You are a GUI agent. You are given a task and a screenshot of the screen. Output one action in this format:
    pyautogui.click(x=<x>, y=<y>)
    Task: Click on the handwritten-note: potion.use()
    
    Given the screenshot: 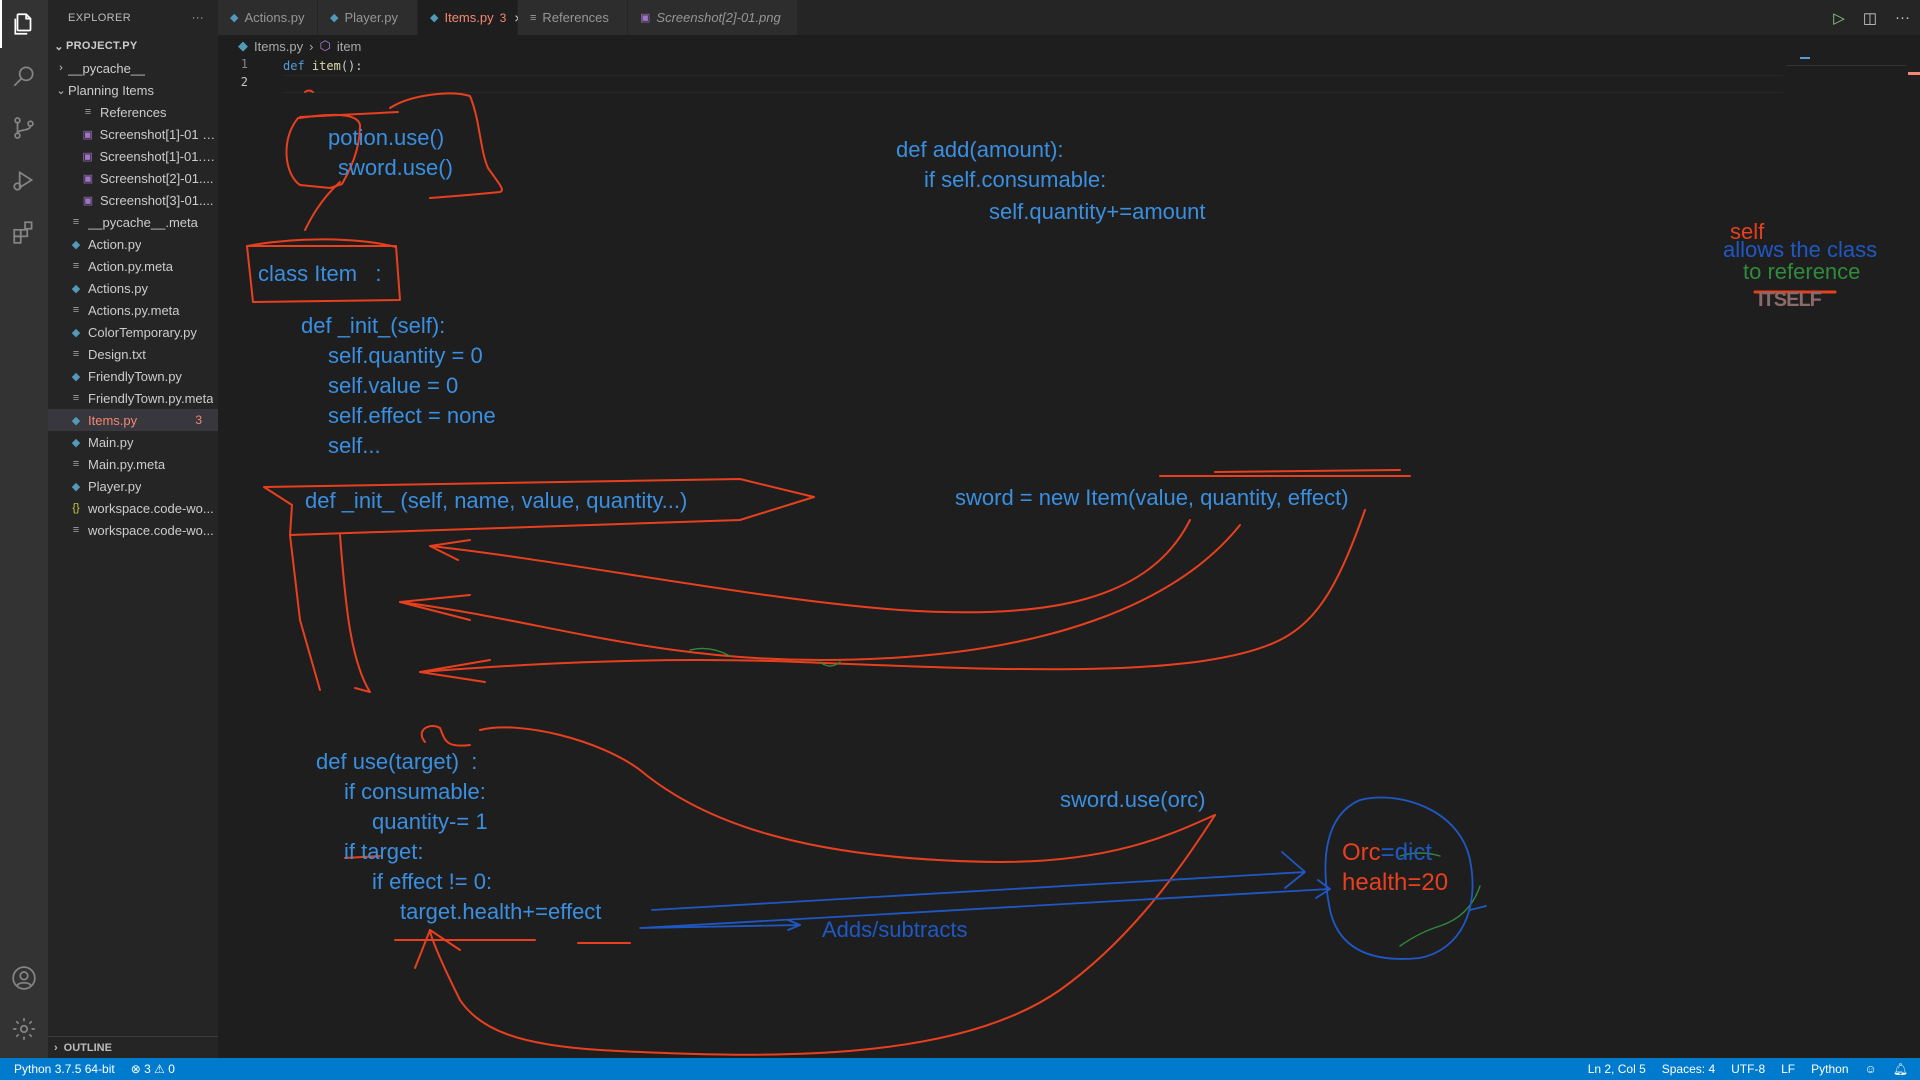 What is the action you would take?
    pyautogui.click(x=386, y=137)
    